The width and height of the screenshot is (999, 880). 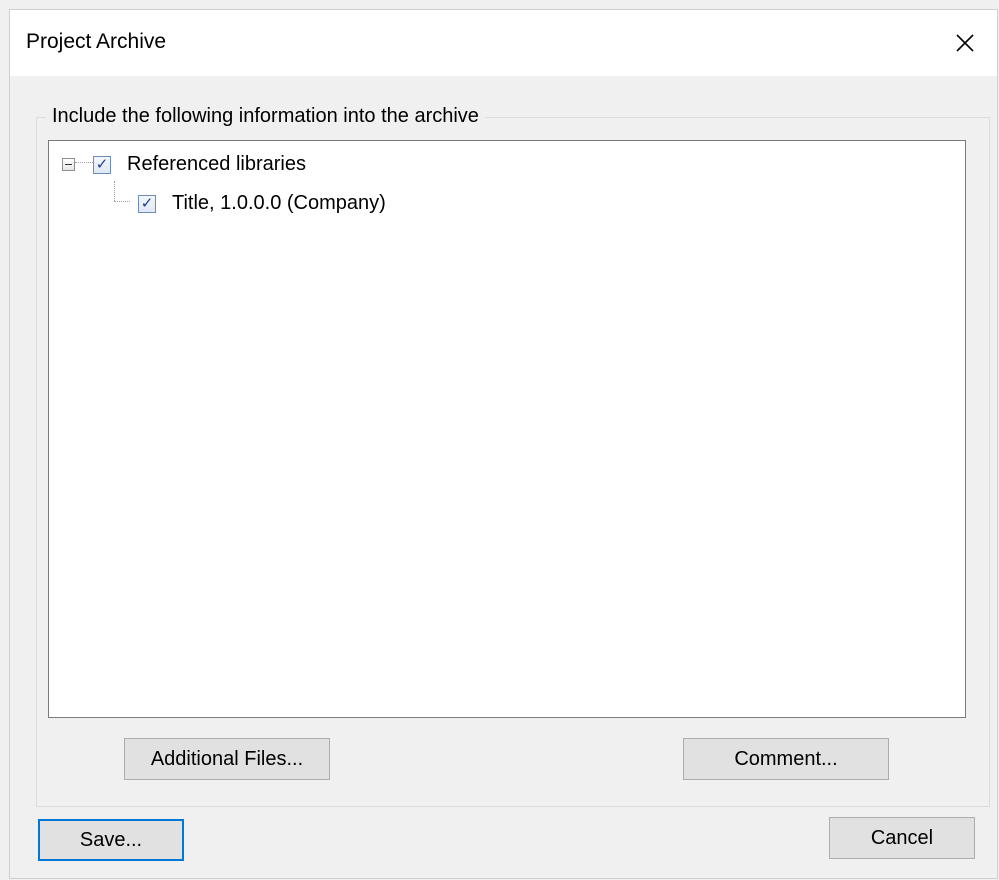 I want to click on tree-item-library: ✓ Title, 1.0.0.0 (Company), so click(x=262, y=203).